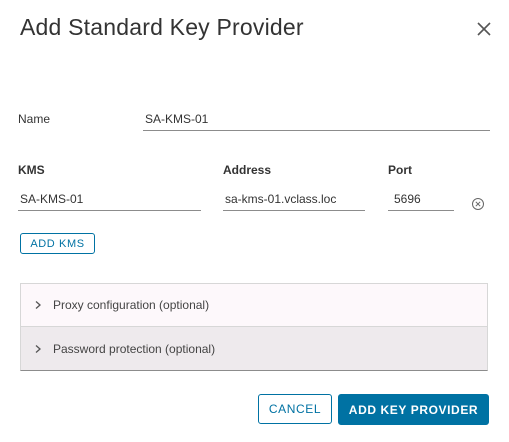 The height and width of the screenshot is (442, 509). Describe the element at coordinates (109, 199) in the screenshot. I see `kms-name-input` at that location.